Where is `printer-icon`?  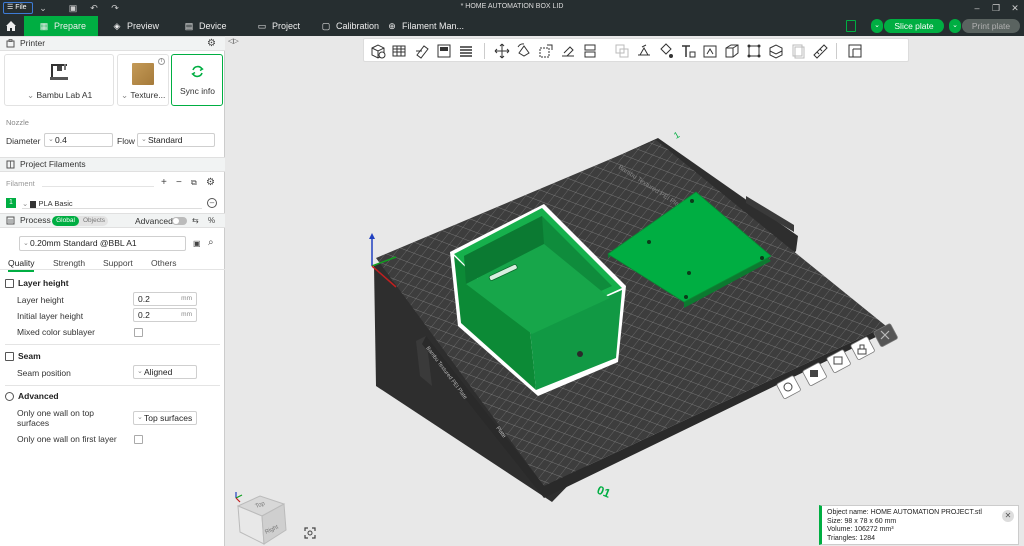 printer-icon is located at coordinates (10, 43).